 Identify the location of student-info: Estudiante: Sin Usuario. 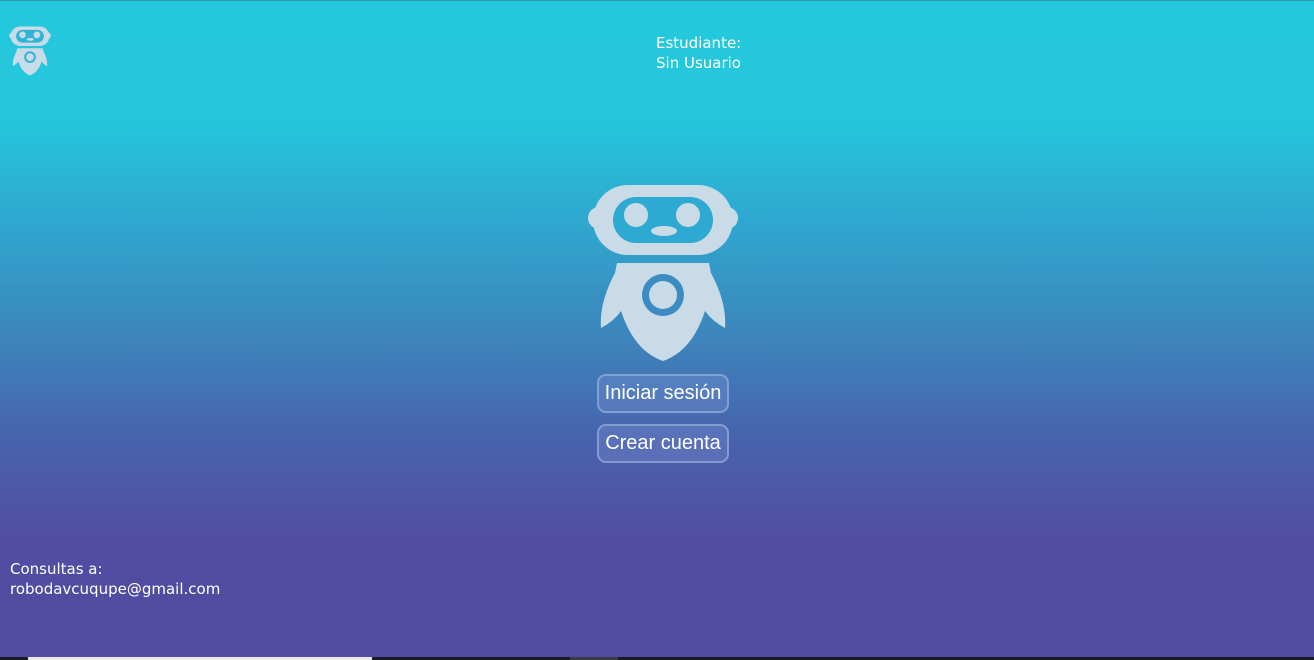
(698, 53).